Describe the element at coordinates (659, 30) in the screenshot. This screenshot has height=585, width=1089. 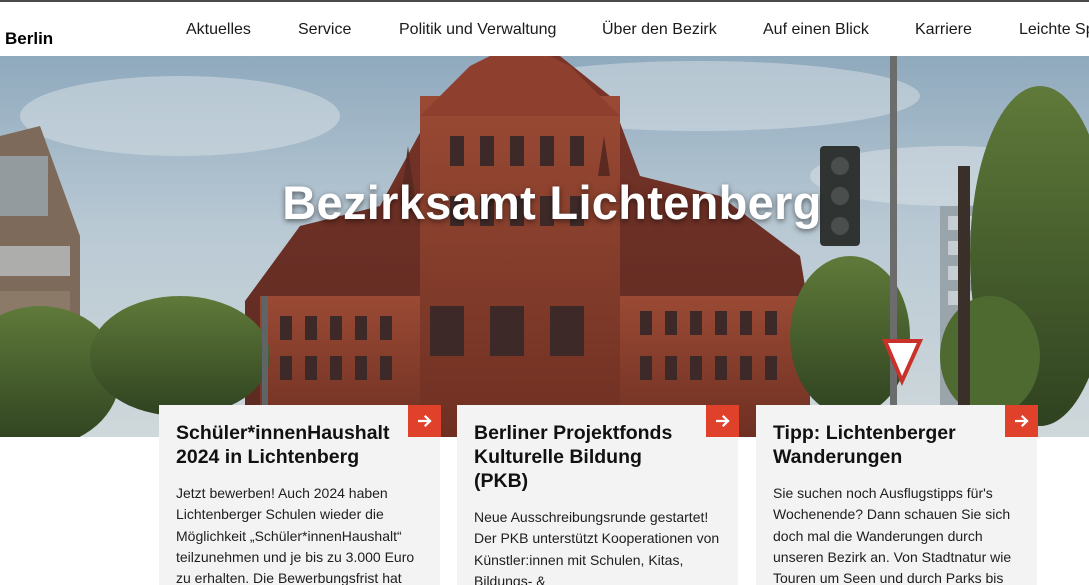
I see `nav-item-ueber-den-bezirk: Über den Bezirk` at that location.